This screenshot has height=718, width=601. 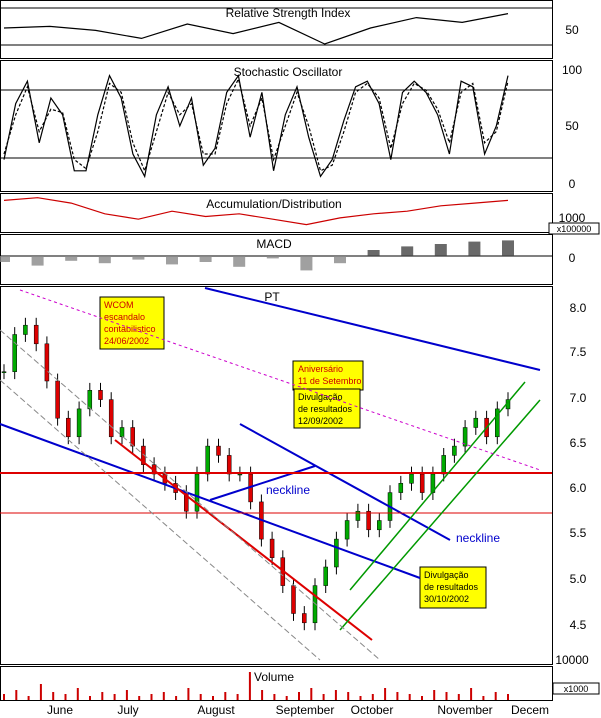 What do you see at coordinates (578, 579) in the screenshot?
I see `price-tick-5.0: 5.0` at bounding box center [578, 579].